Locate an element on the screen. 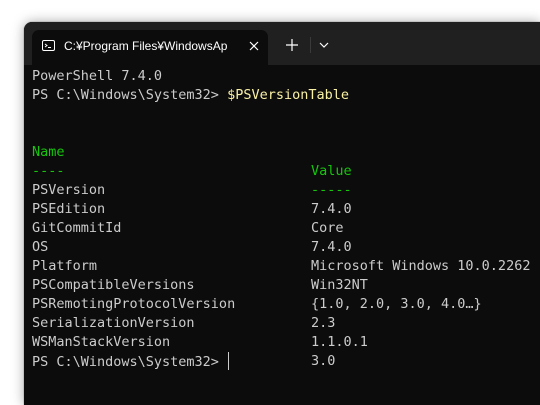  chevron-down-icon is located at coordinates (324, 45).